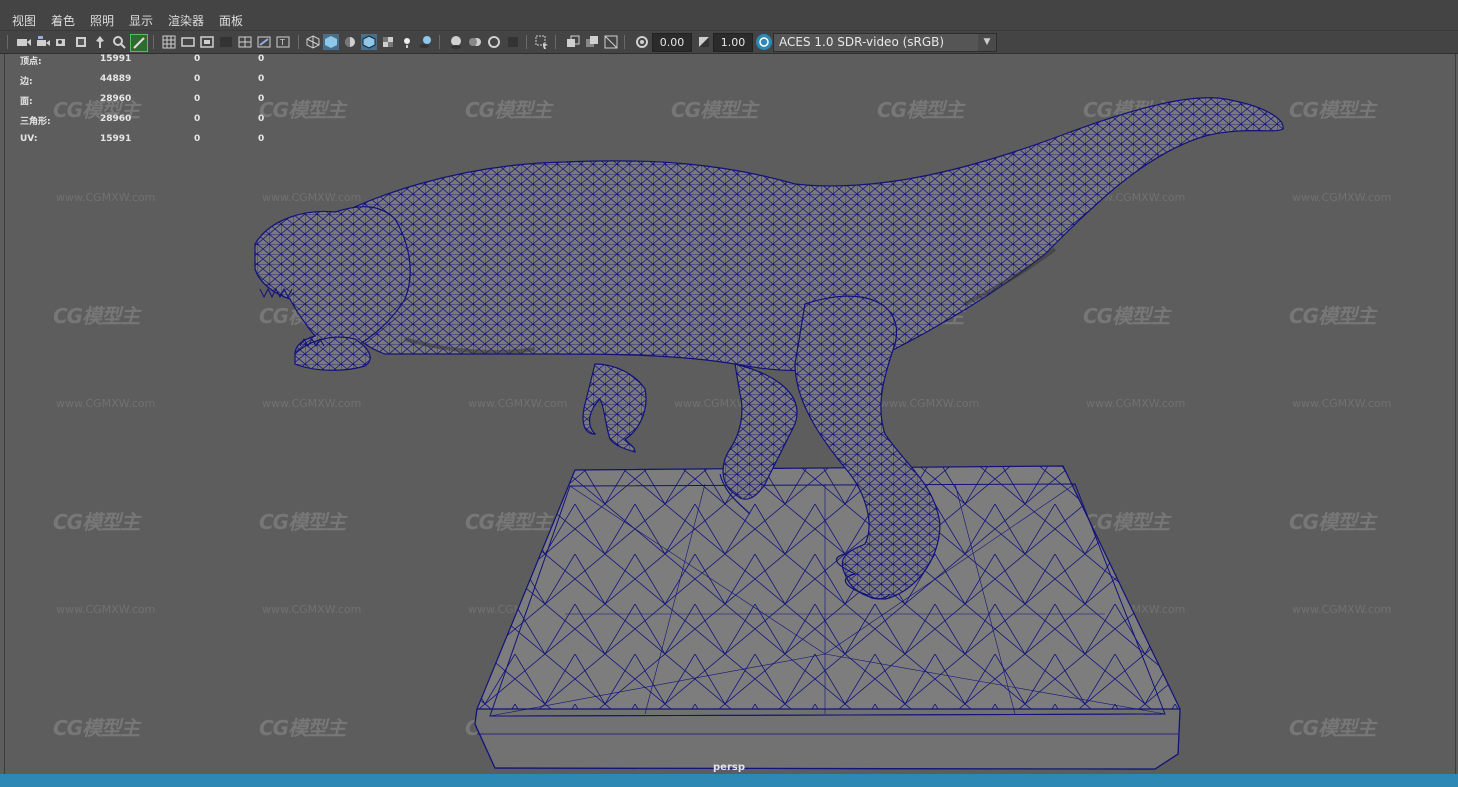 The image size is (1458, 787). Describe the element at coordinates (407, 42) in the screenshot. I see `lights-icon` at that location.